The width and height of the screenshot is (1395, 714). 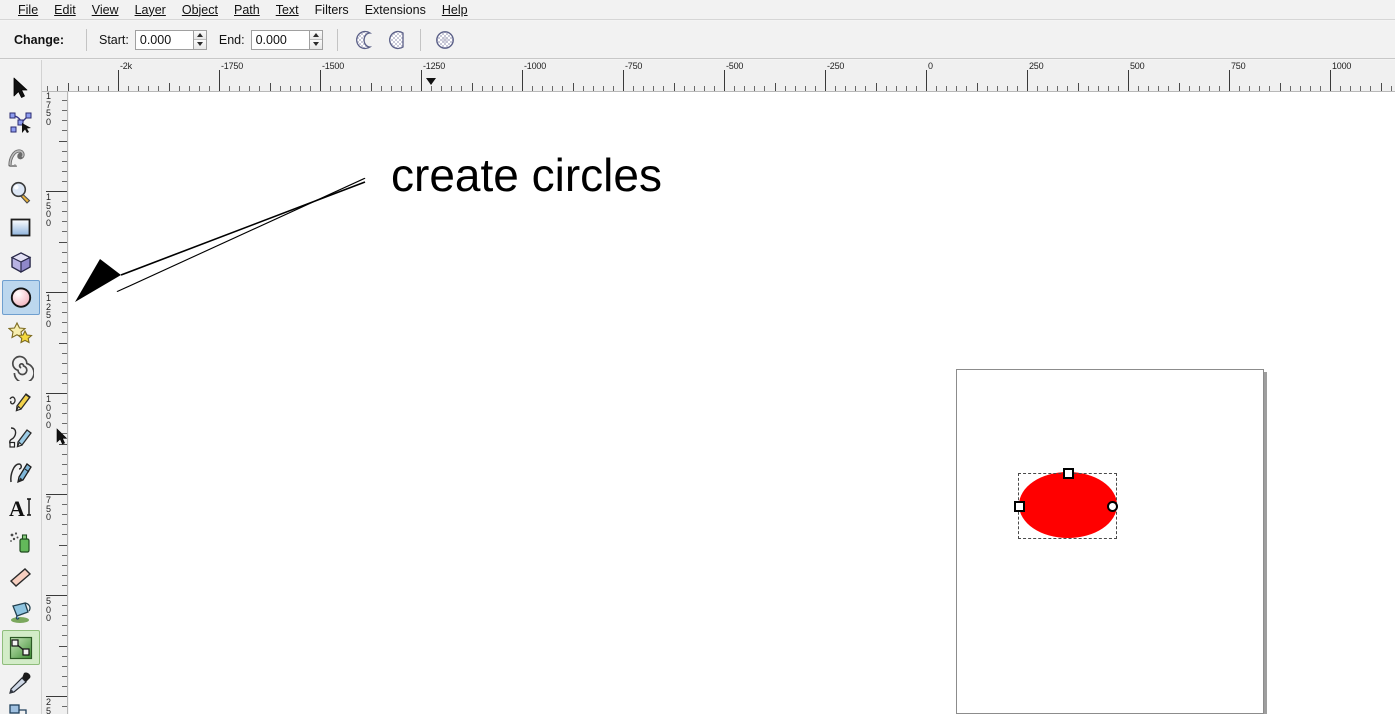 What do you see at coordinates (21, 507) in the screenshot?
I see `sidebar-item-text-tool: A` at bounding box center [21, 507].